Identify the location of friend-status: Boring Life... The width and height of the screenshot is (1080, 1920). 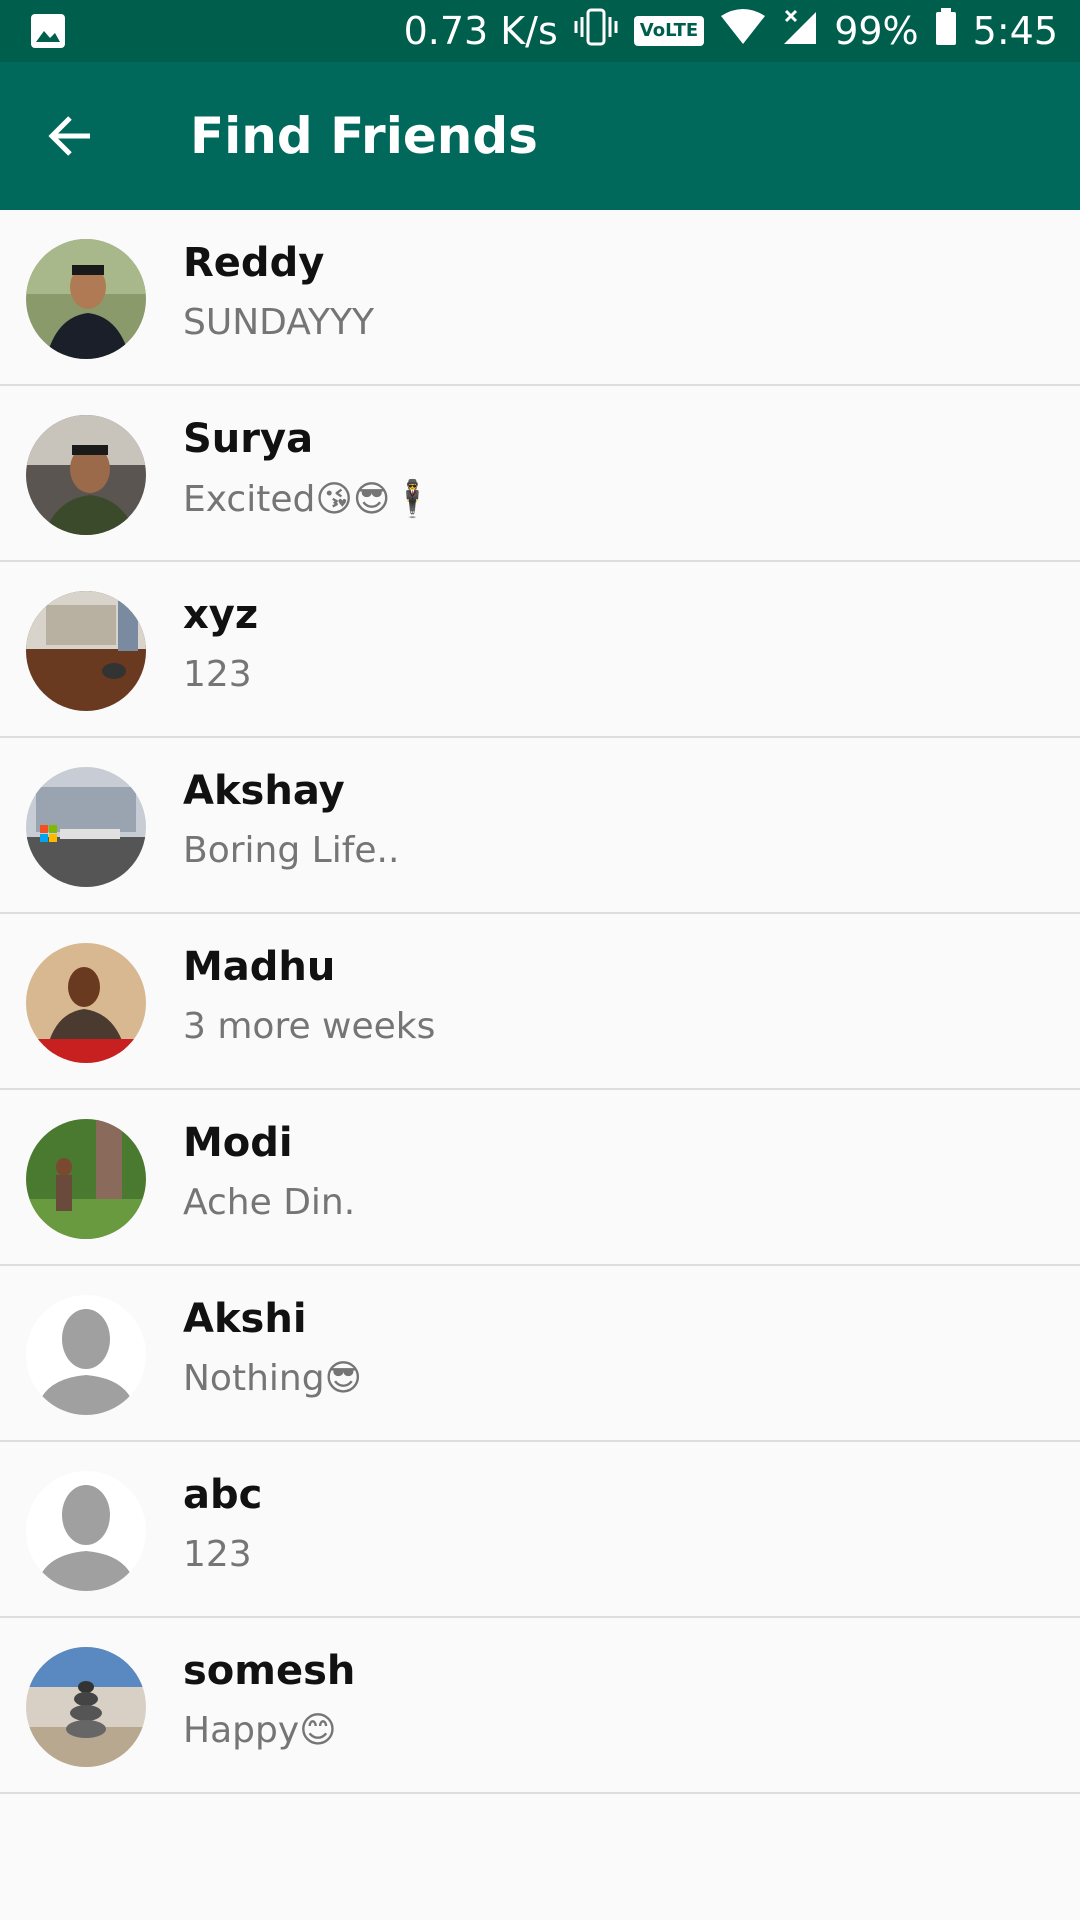
(291, 850).